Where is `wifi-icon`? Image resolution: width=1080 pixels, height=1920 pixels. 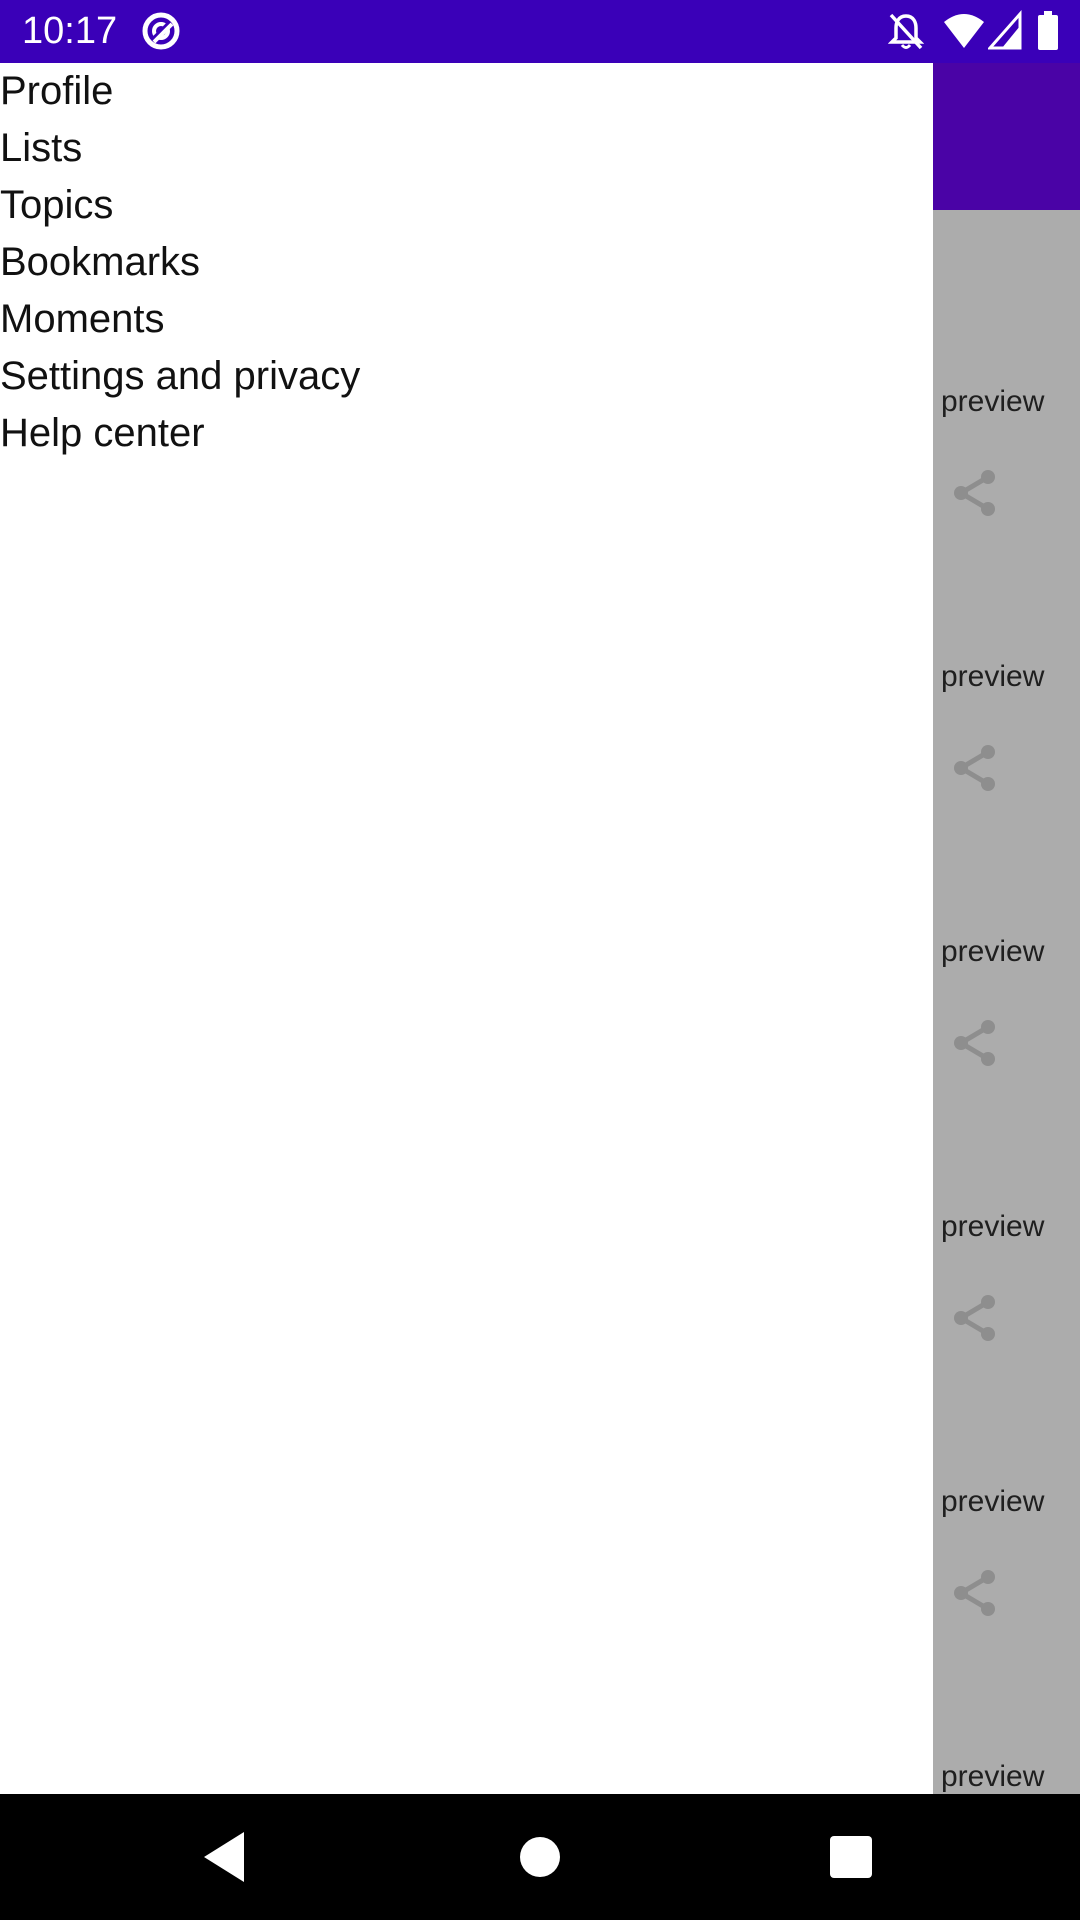 wifi-icon is located at coordinates (964, 31).